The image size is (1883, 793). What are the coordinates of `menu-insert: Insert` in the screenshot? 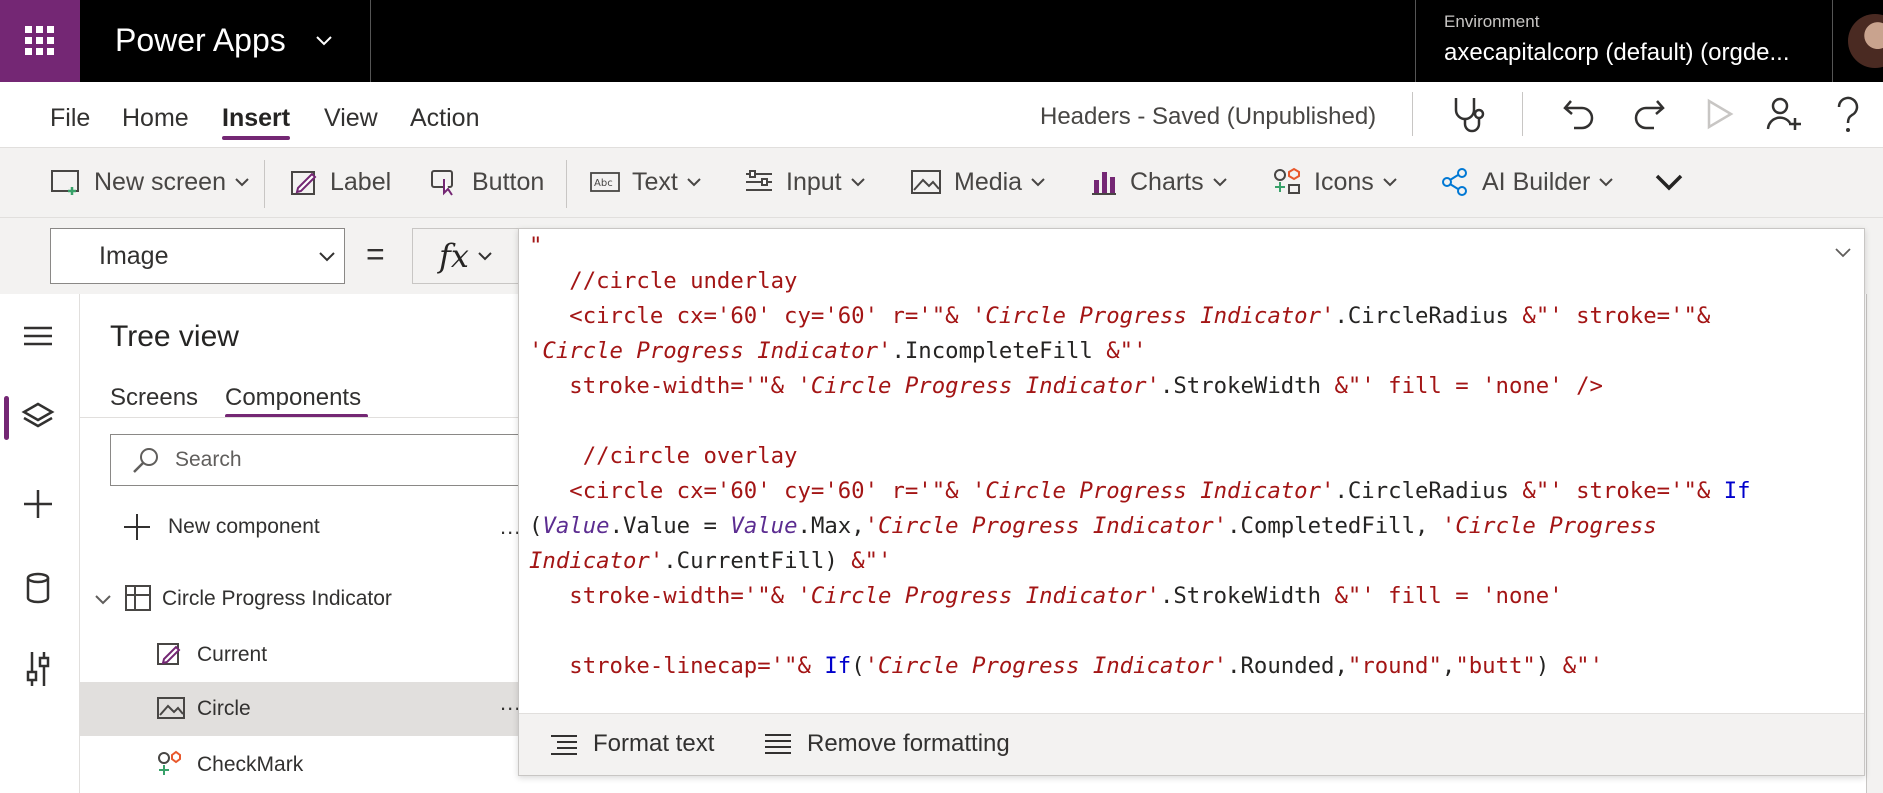 It's located at (256, 118).